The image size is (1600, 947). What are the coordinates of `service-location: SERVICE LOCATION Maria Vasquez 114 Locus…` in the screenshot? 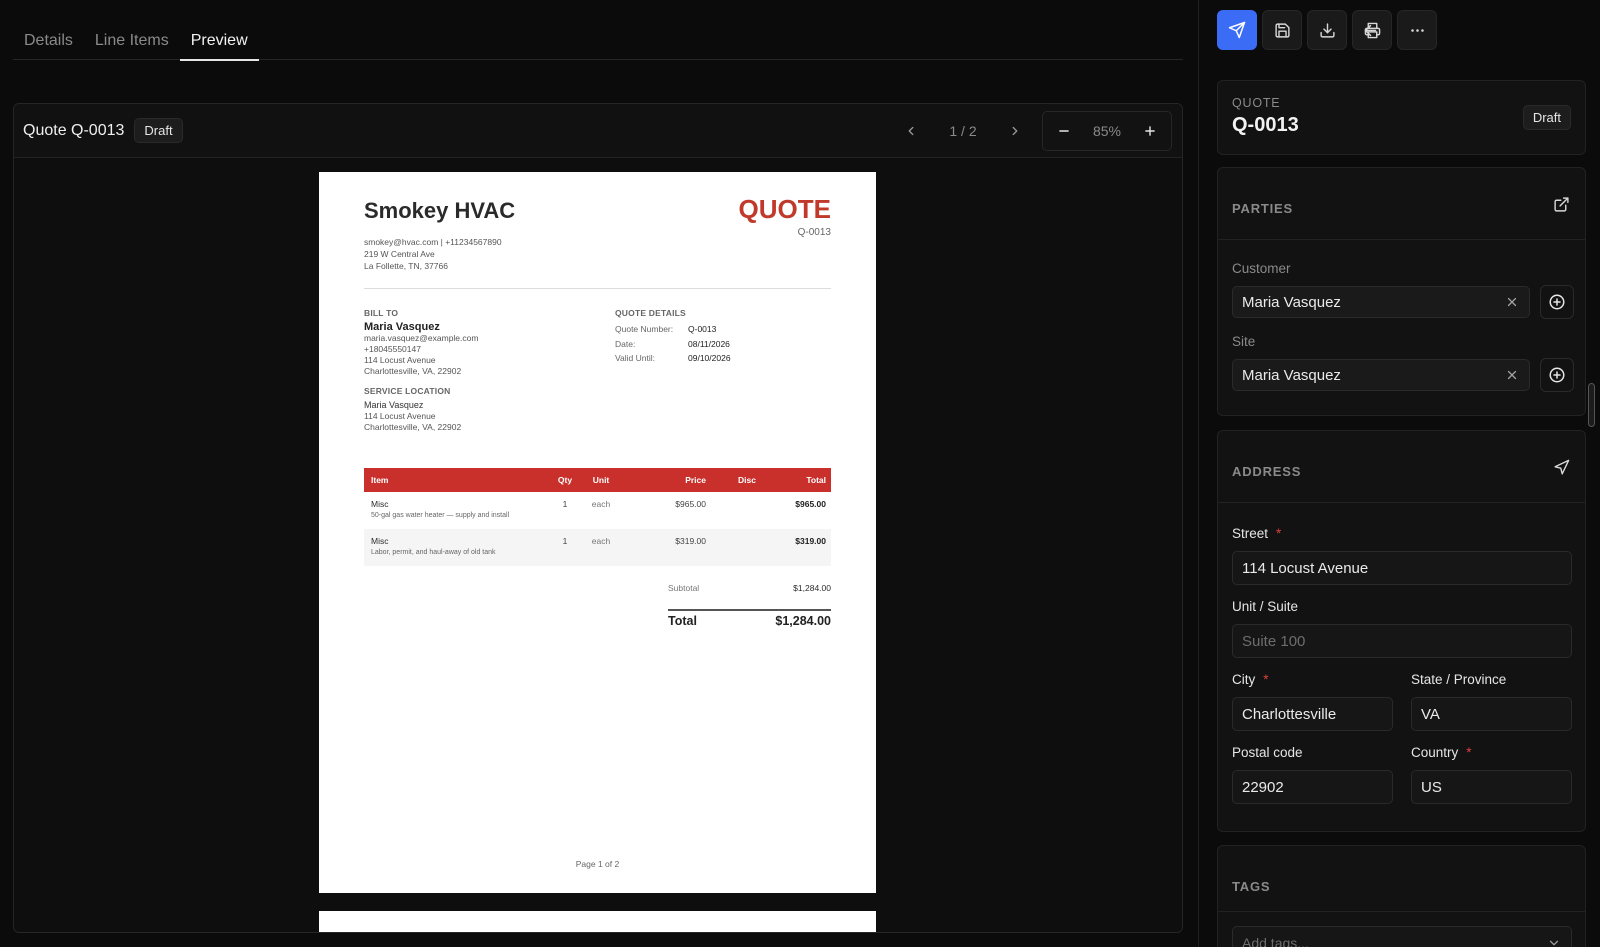 It's located at (474, 409).